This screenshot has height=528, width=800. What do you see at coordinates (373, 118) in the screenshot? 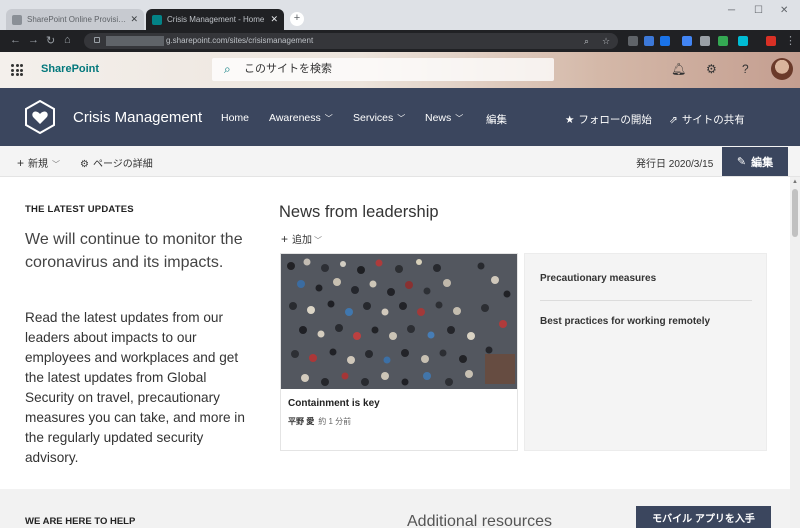
I see `nav-label: Services` at bounding box center [373, 118].